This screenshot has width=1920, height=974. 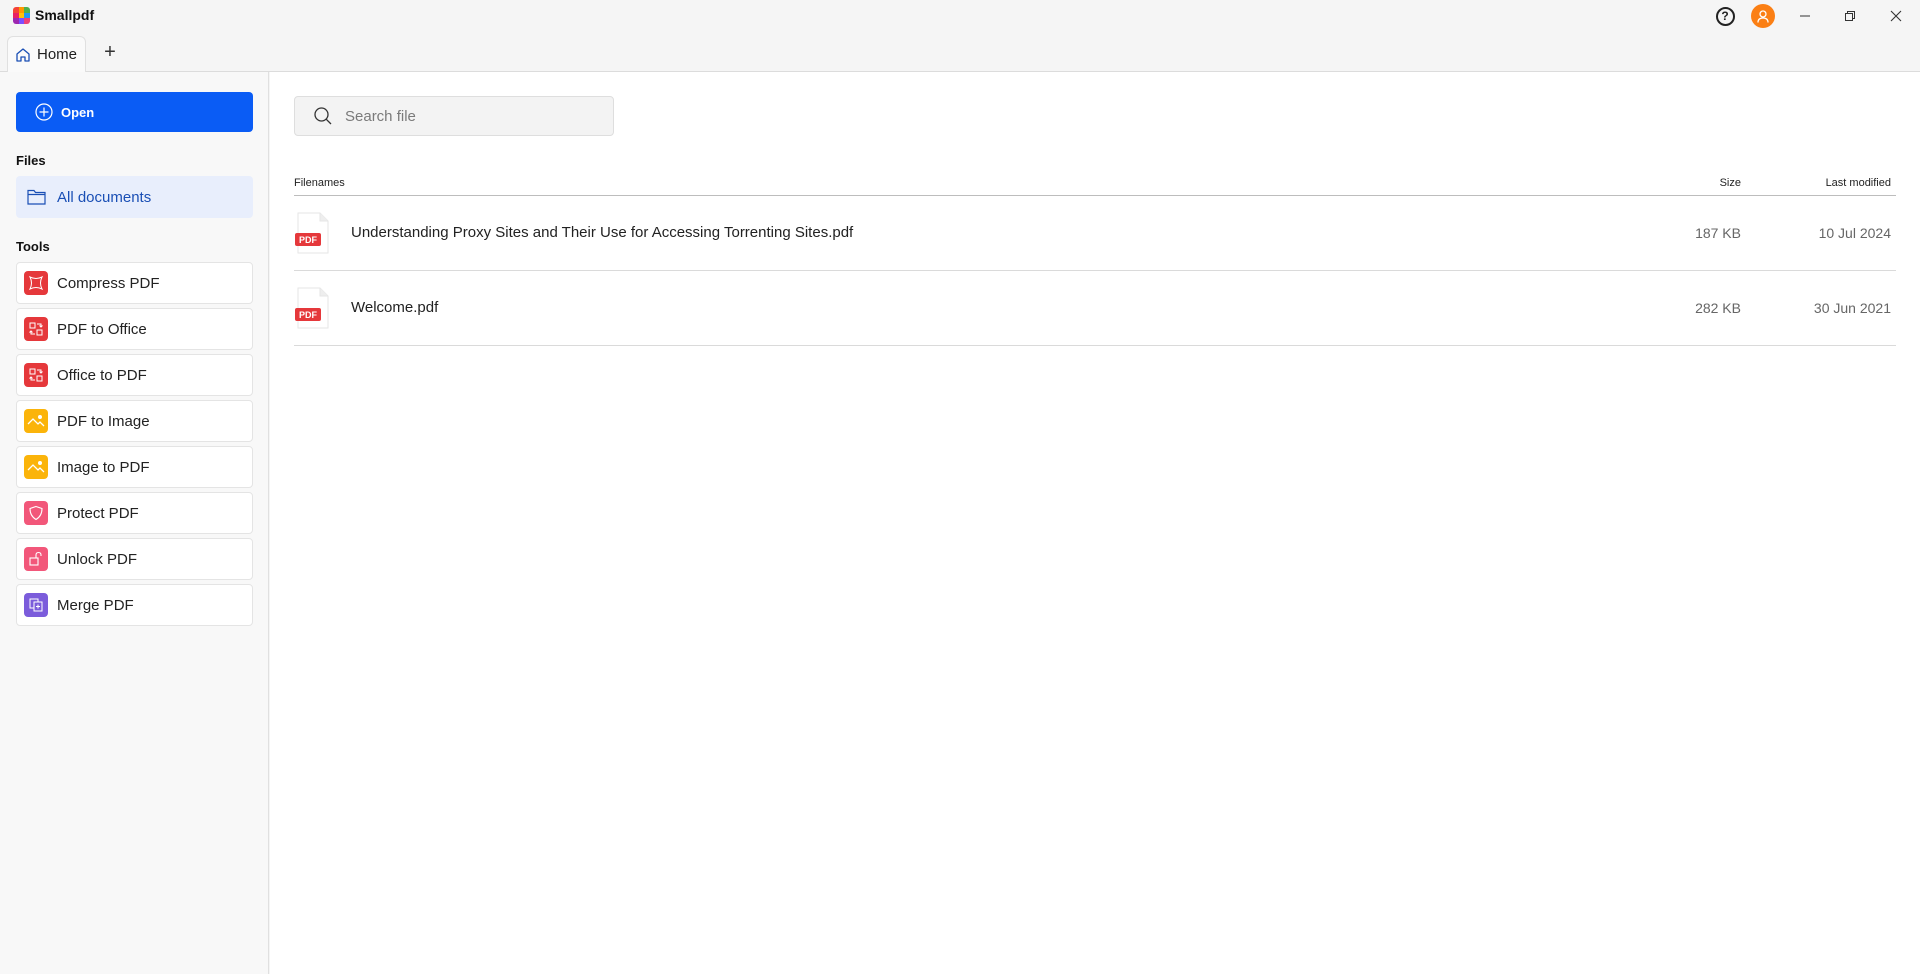 I want to click on logo-tile, so click(x=27, y=21).